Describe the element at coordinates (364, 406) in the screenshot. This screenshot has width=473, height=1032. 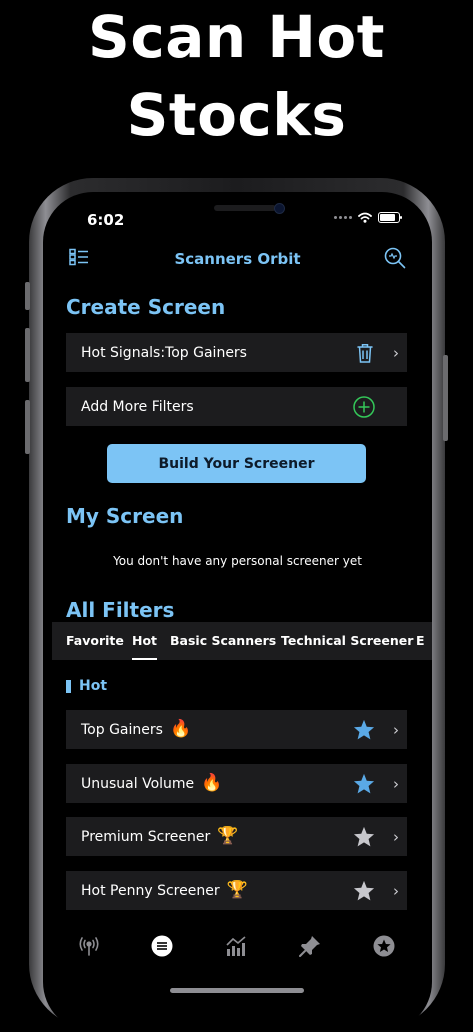
I see `add-circle-icon` at that location.